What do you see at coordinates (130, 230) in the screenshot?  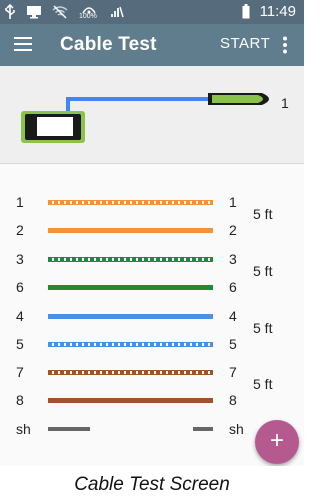 I see `wire-2-solid` at bounding box center [130, 230].